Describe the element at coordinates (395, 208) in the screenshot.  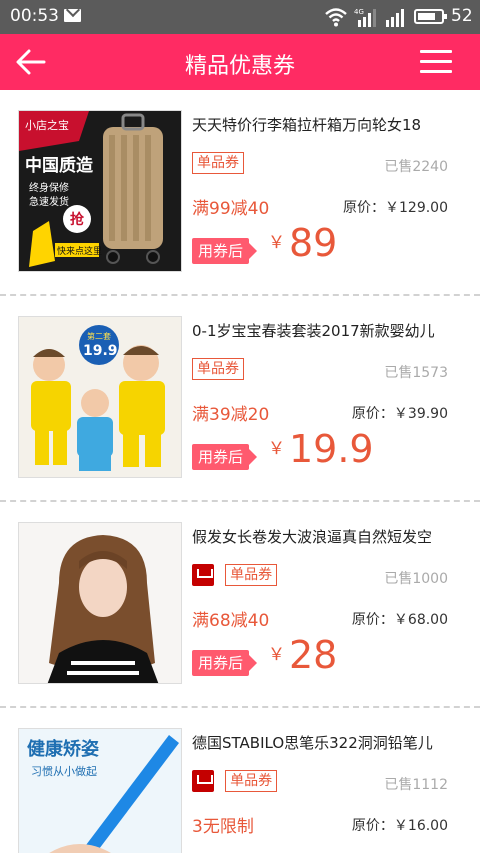
I see `original-price: 原价：￥129.00` at that location.